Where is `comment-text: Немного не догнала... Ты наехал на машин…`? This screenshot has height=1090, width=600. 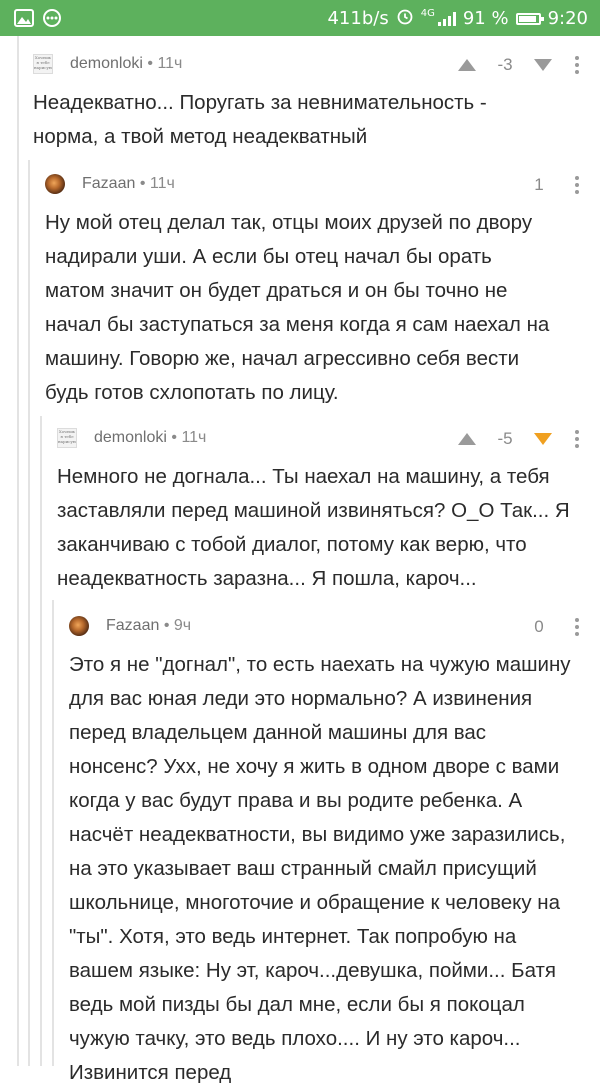
comment-text: Немного не догнала... Ты наехал на машин… is located at coordinates (313, 527).